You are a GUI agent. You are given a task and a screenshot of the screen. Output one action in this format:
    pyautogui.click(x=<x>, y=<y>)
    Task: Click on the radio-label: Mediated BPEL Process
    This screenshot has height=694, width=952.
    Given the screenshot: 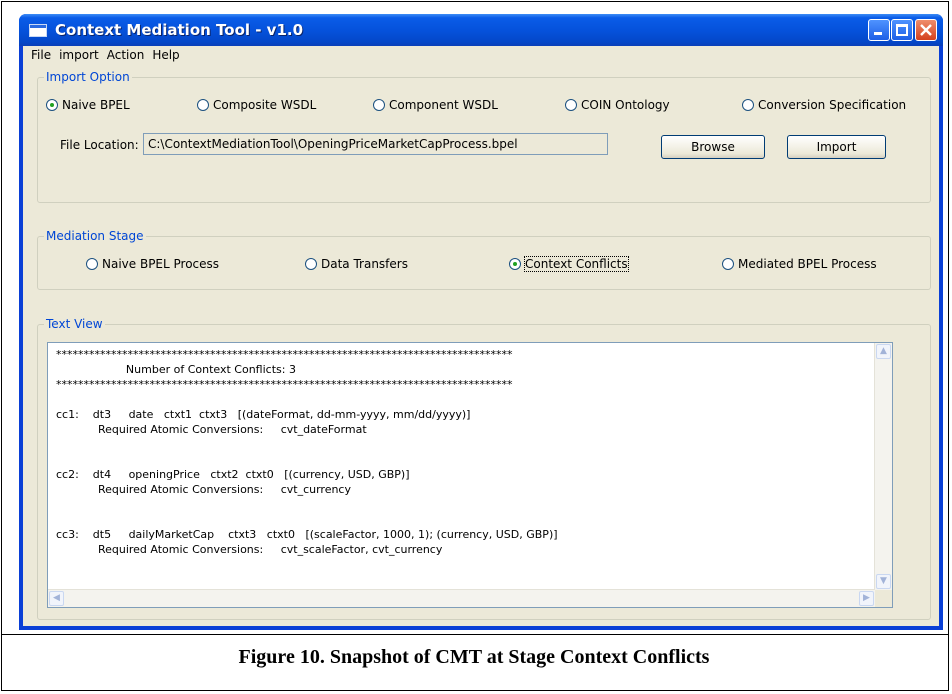 What is the action you would take?
    pyautogui.click(x=807, y=264)
    